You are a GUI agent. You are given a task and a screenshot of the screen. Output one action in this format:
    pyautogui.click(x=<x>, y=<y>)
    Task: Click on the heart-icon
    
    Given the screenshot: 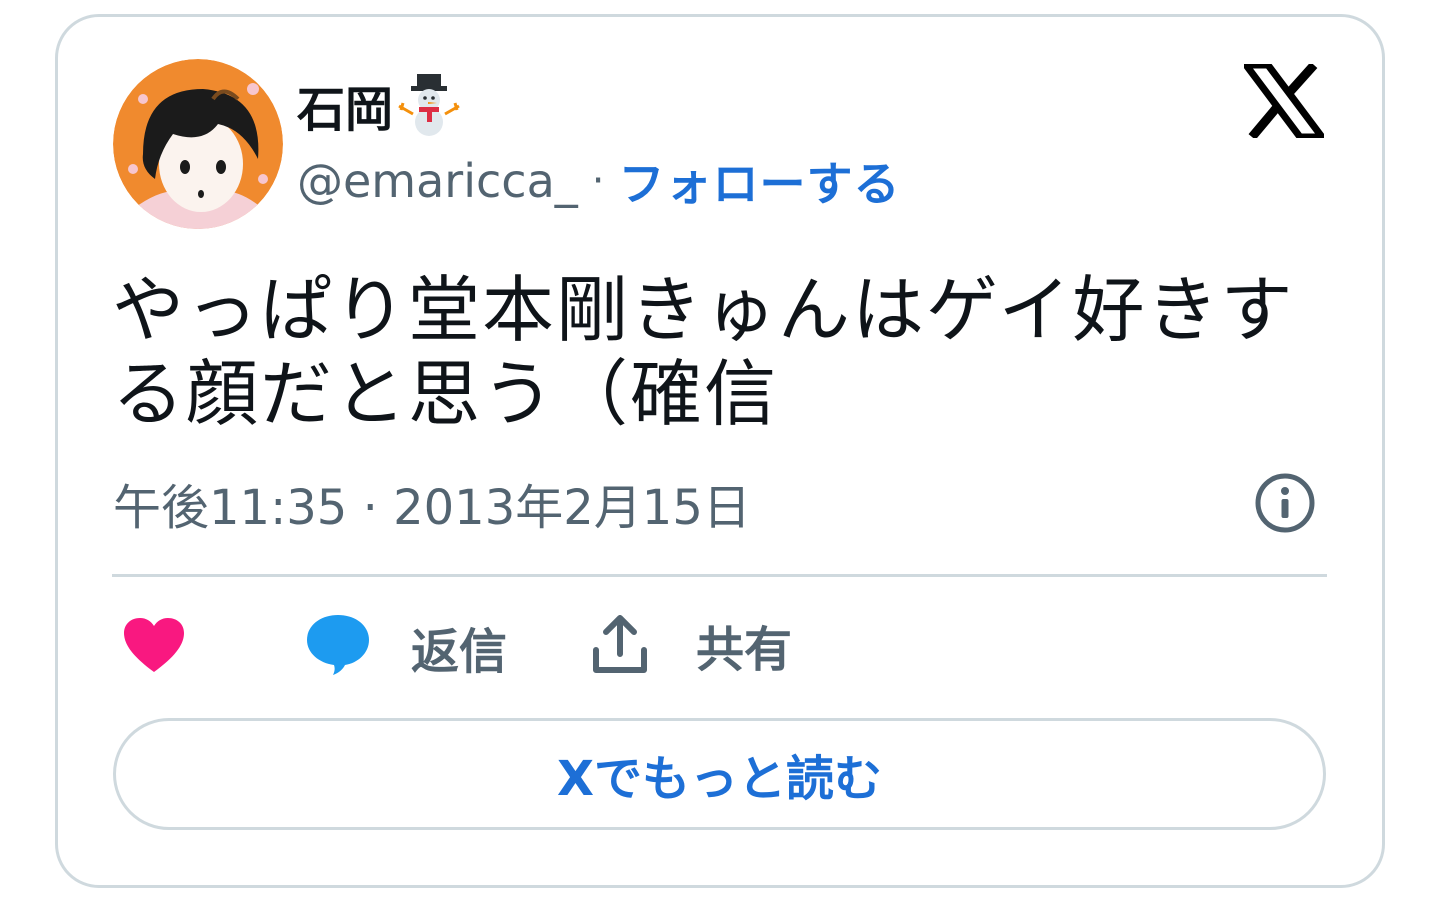 What is the action you would take?
    pyautogui.click(x=154, y=647)
    